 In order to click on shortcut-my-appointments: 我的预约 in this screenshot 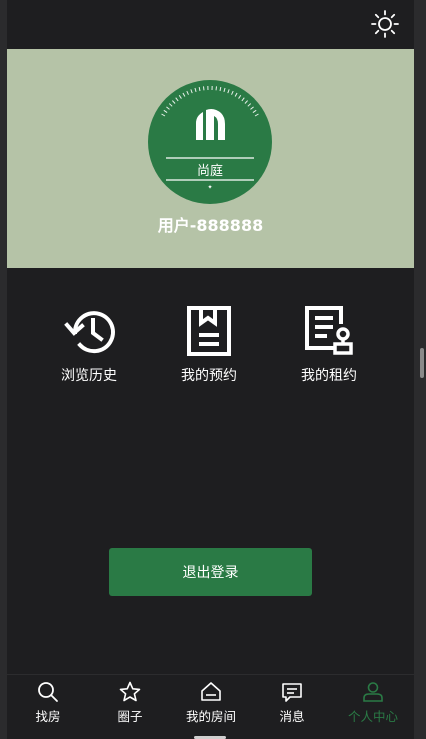, I will do `click(209, 348)`.